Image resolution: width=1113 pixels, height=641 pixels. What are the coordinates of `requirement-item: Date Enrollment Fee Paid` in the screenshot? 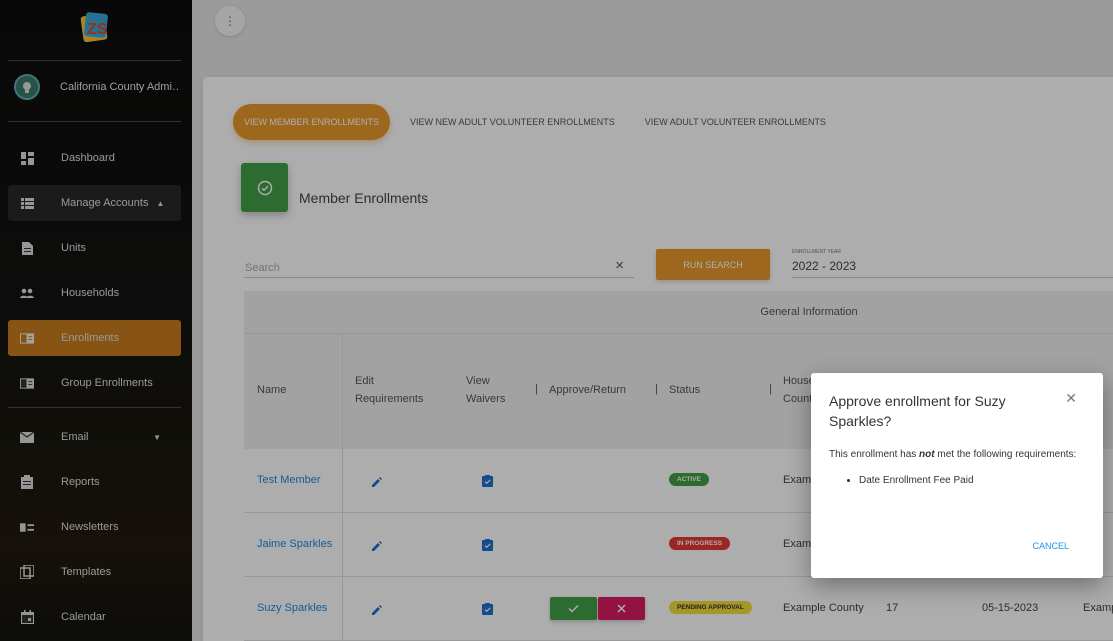 It's located at (916, 480).